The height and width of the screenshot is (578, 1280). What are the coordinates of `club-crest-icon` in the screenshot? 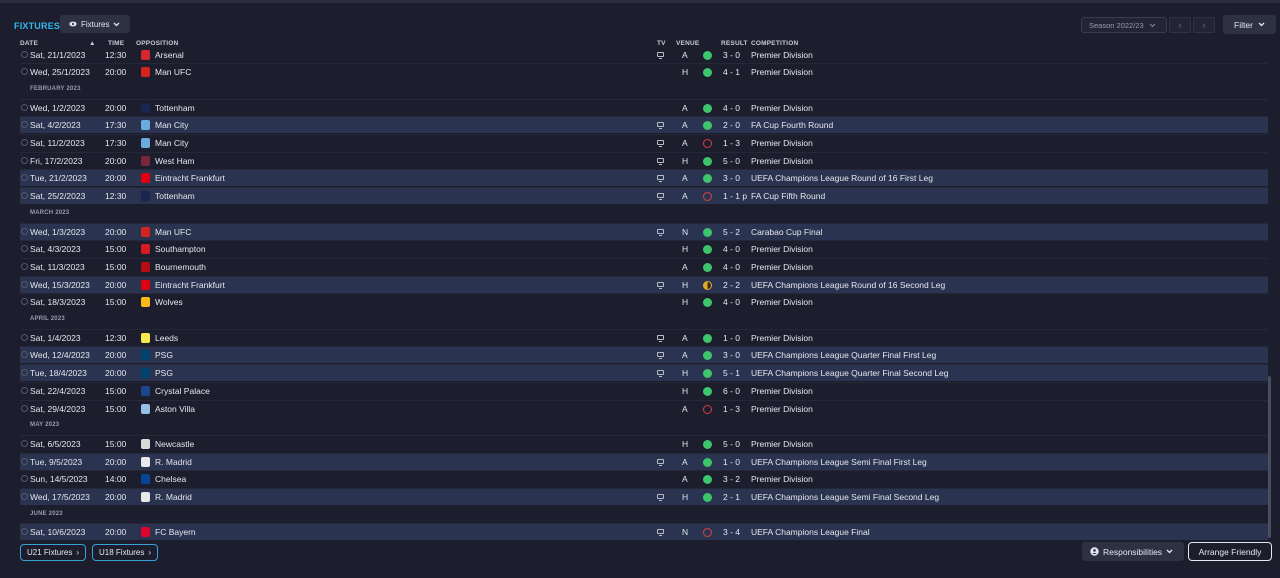 It's located at (145, 72).